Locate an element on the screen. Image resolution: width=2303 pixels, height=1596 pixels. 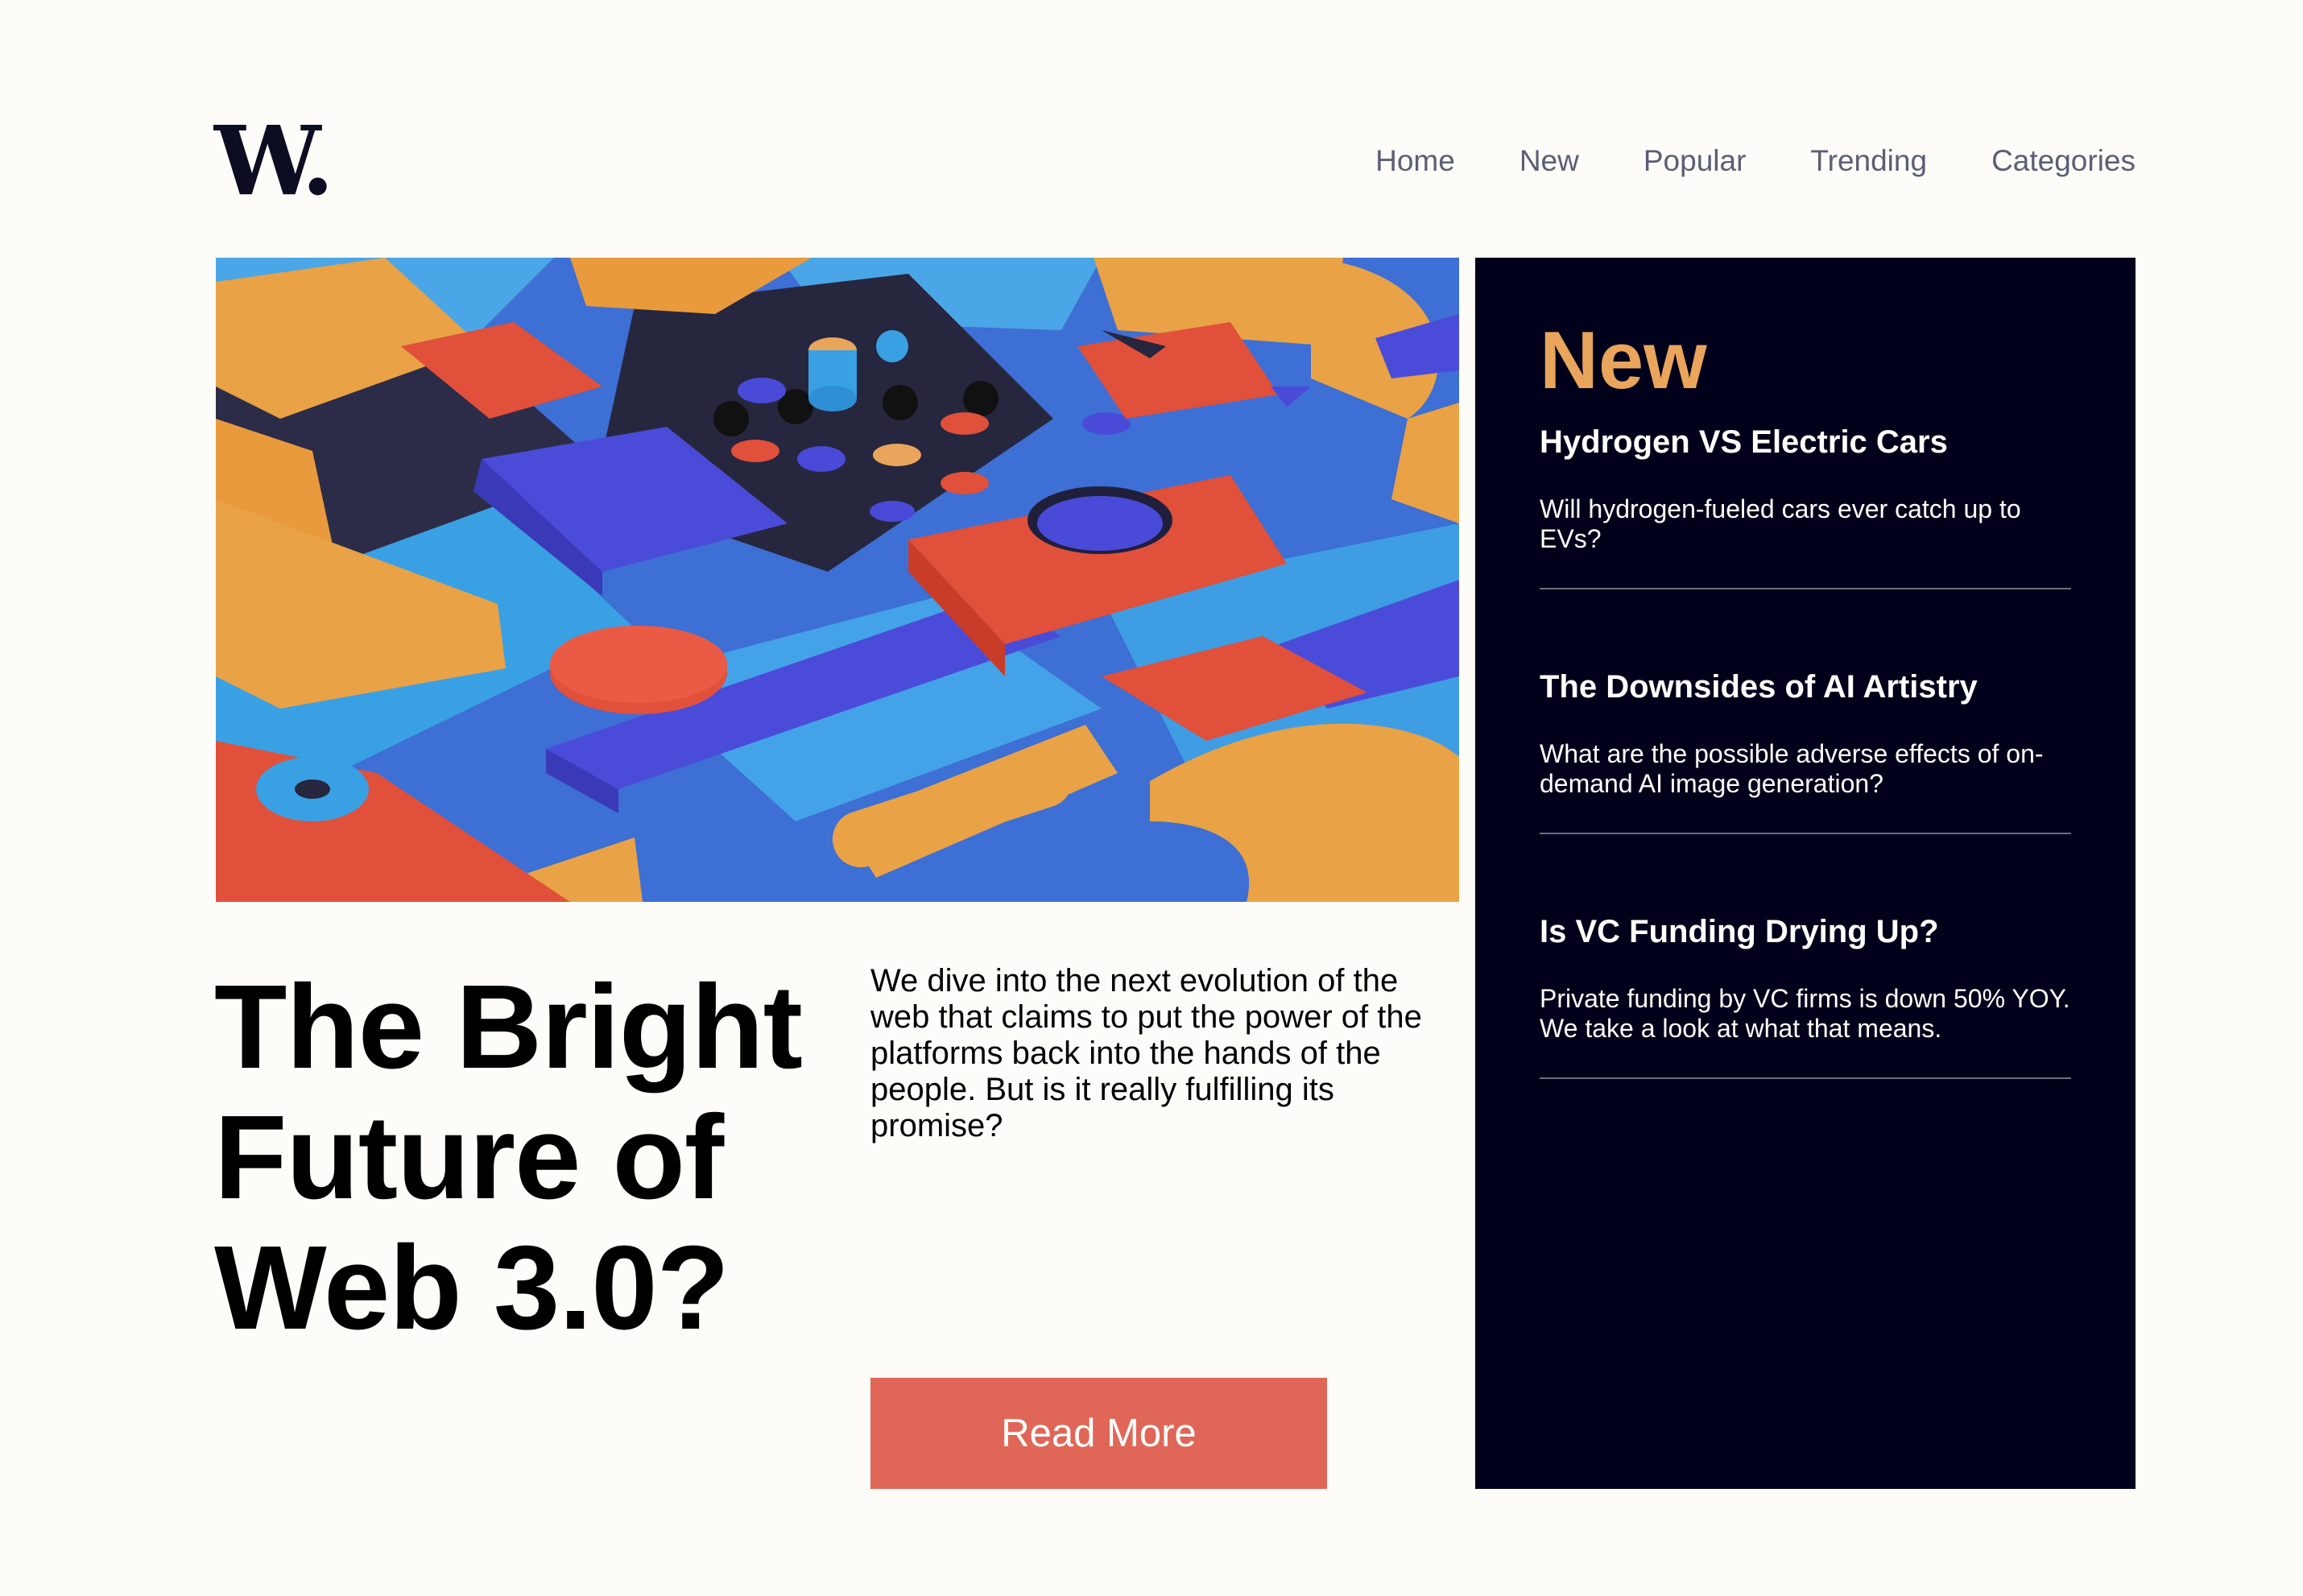
sidebar-heading: New is located at coordinates (1623, 361).